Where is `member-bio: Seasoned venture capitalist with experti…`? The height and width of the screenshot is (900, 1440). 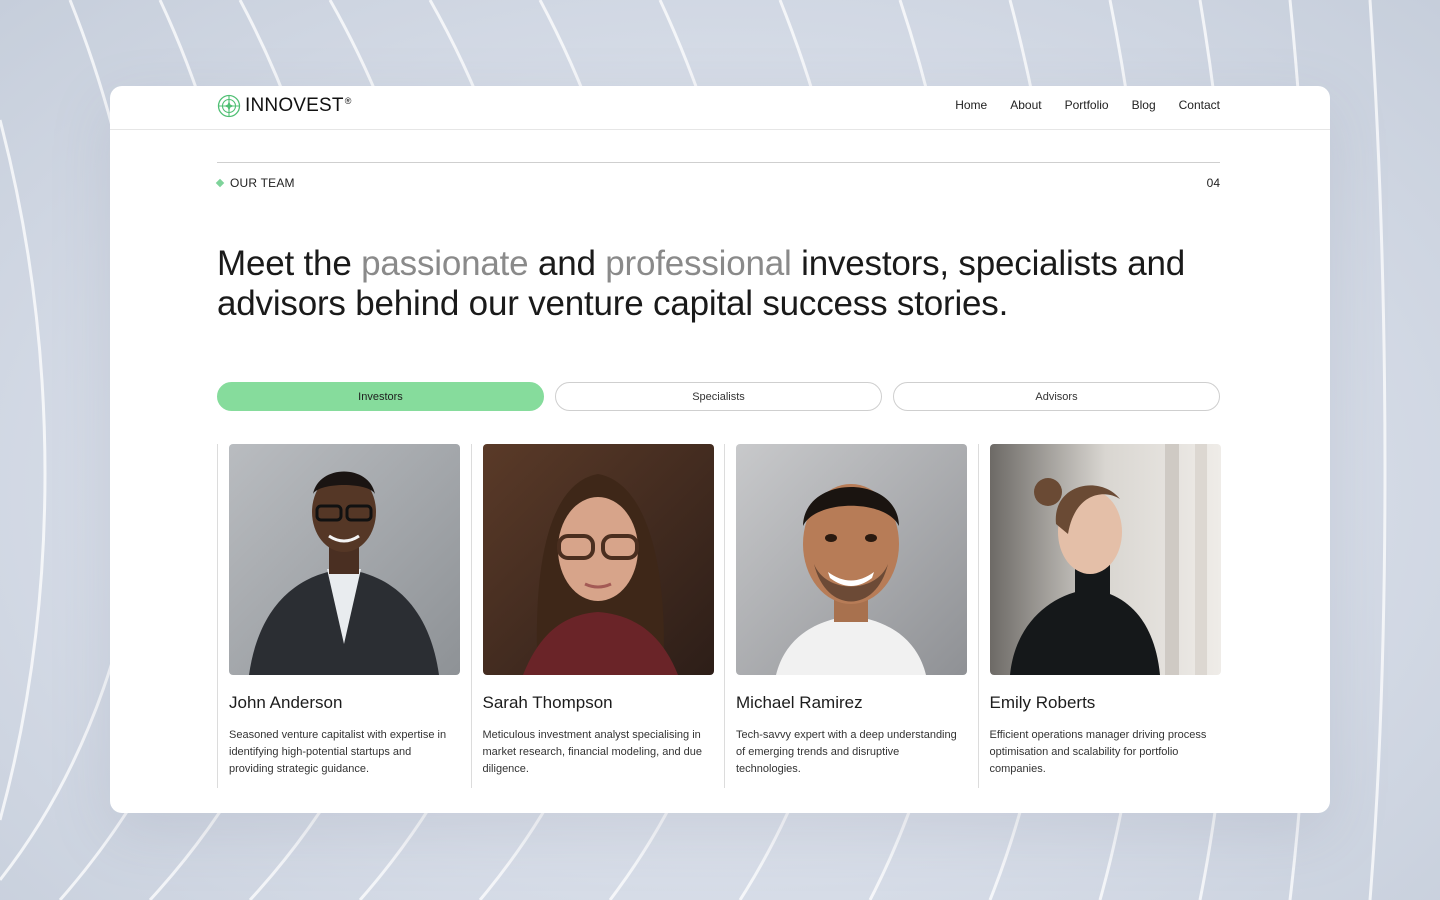 member-bio: Seasoned venture capitalist with experti… is located at coordinates (338, 752).